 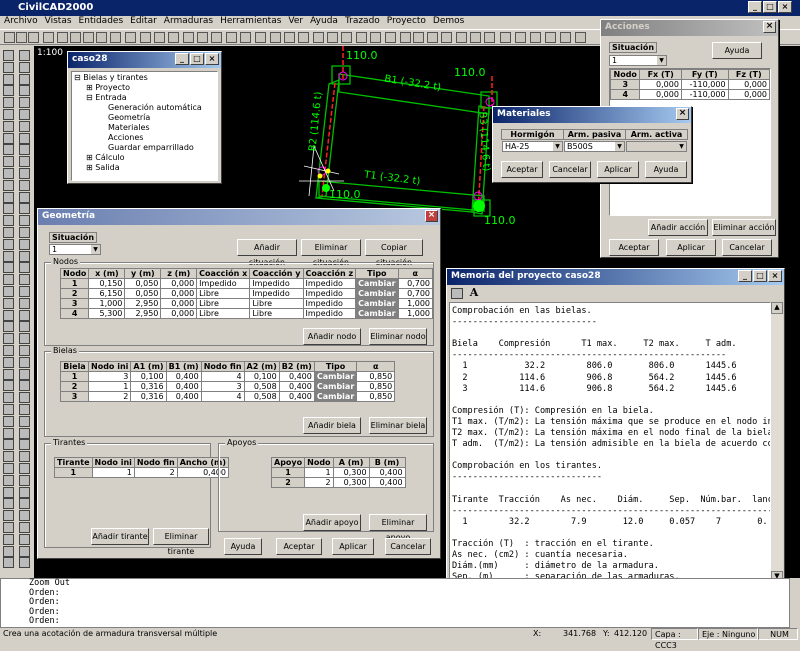 I want to click on geo-situacion-select: 1 ▼, so click(x=75, y=249).